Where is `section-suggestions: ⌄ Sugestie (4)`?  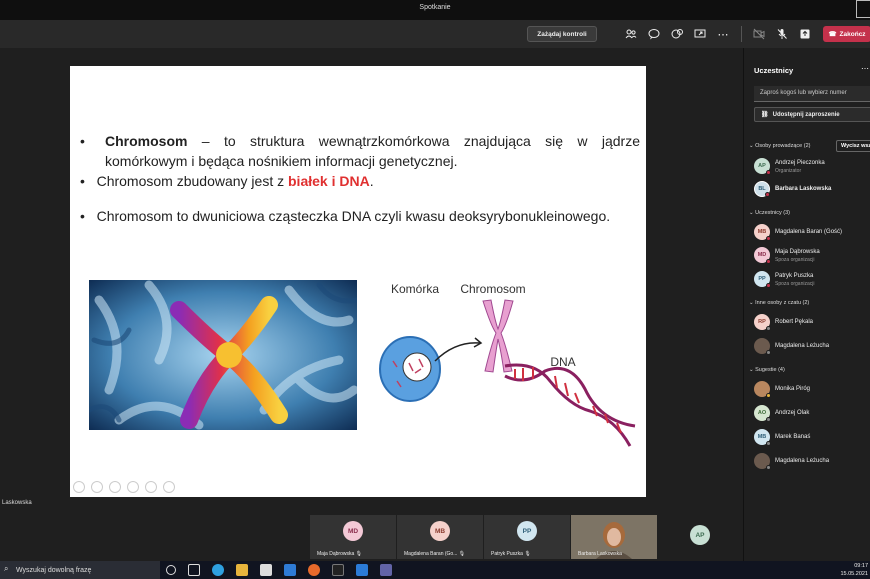 section-suggestions: ⌄ Sugestie (4) is located at coordinates (767, 370).